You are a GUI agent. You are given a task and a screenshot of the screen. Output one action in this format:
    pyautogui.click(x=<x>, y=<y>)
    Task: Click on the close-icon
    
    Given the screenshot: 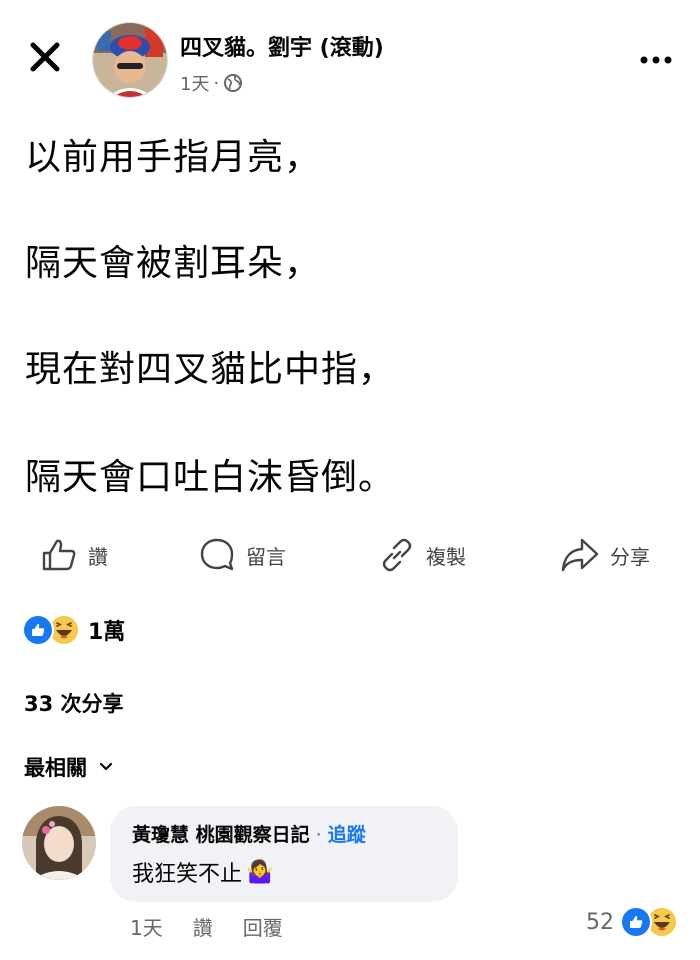 What is the action you would take?
    pyautogui.click(x=45, y=57)
    